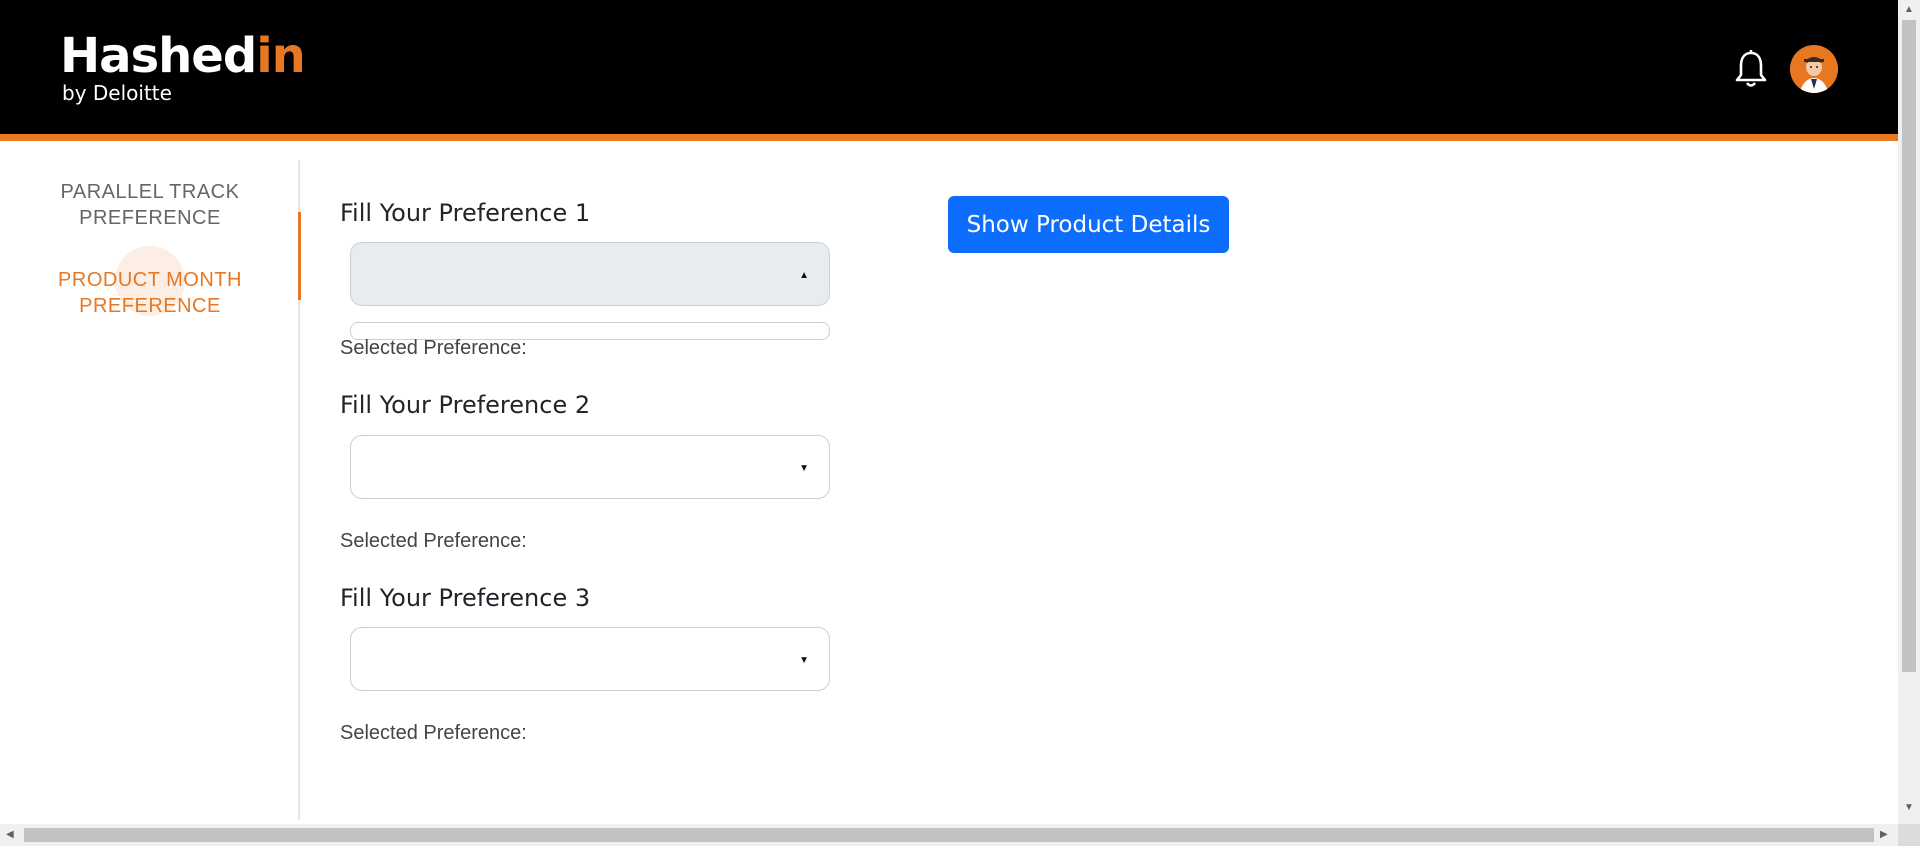  I want to click on caret-up-icon: ▲, so click(804, 275).